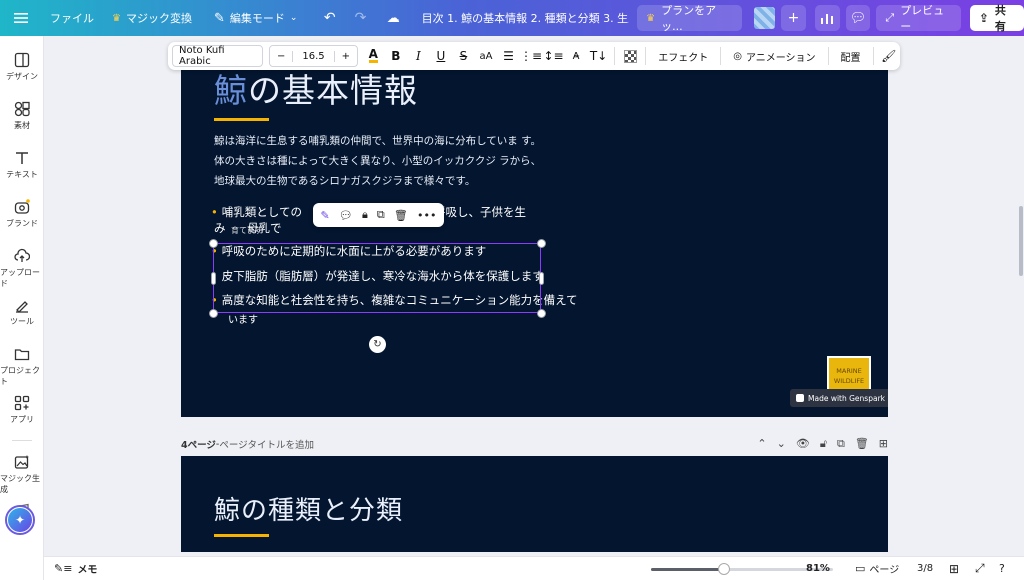 The image size is (1024, 580). I want to click on list-button: ⋮≡, so click(531, 56).